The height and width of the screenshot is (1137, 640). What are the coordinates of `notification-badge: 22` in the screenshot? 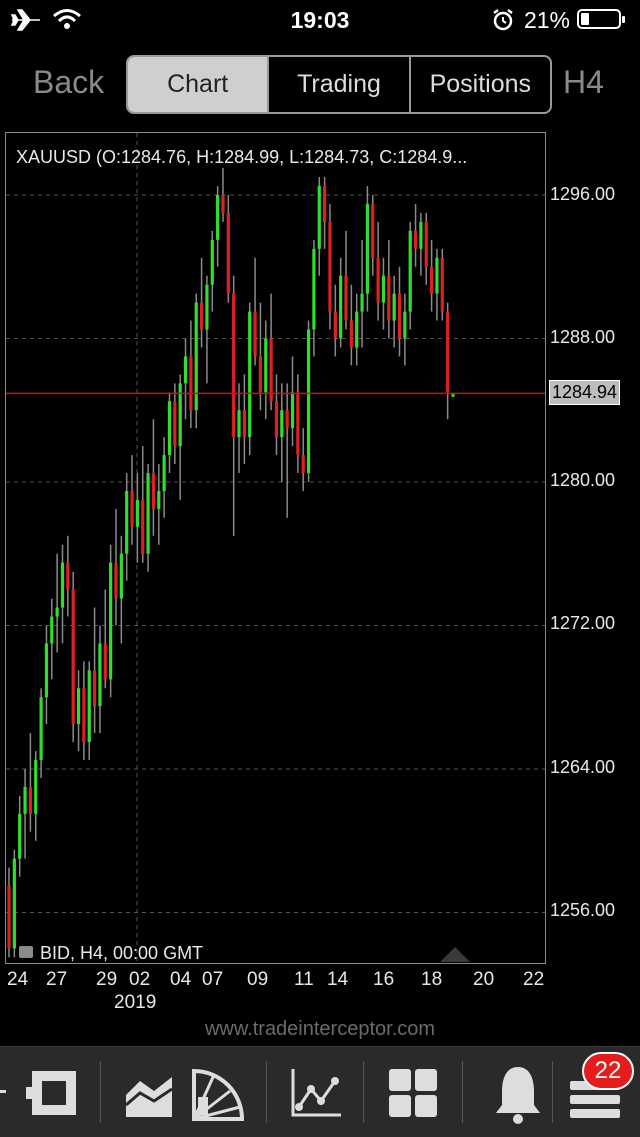 It's located at (608, 1071).